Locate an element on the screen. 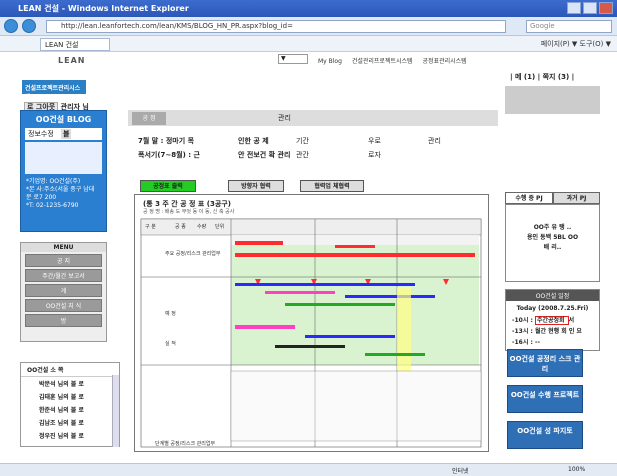  back-icon is located at coordinates (11, 26).